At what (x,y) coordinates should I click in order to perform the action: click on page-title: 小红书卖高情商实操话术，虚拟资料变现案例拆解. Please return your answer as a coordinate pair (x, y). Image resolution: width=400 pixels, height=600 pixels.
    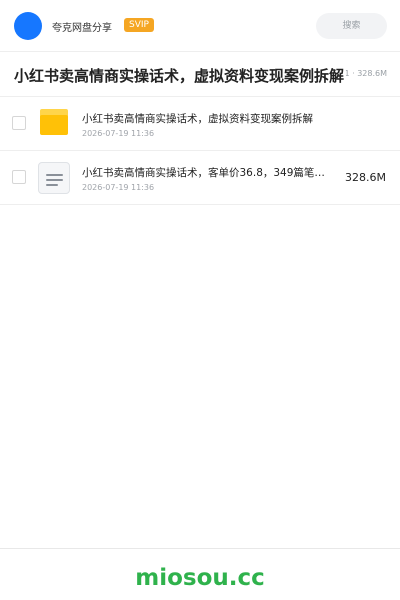
    Looking at the image, I should click on (180, 75).